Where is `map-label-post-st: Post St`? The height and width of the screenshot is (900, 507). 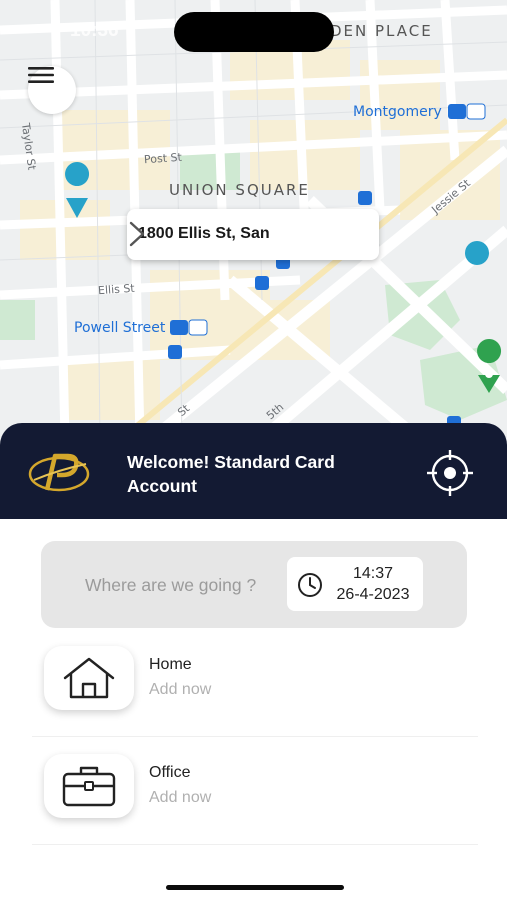
map-label-post-st: Post St is located at coordinates (163, 158).